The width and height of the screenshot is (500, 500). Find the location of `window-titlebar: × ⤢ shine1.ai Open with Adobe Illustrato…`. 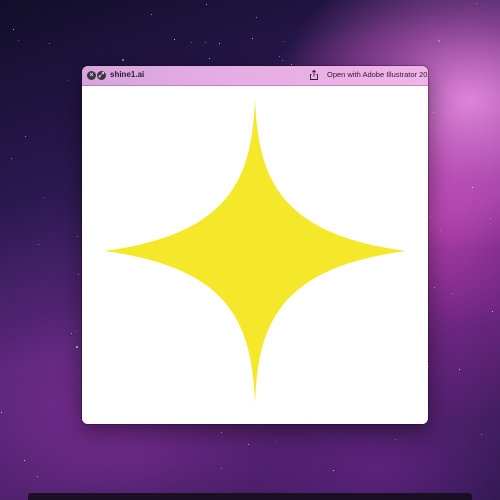

window-titlebar: × ⤢ shine1.ai Open with Adobe Illustrato… is located at coordinates (255, 76).